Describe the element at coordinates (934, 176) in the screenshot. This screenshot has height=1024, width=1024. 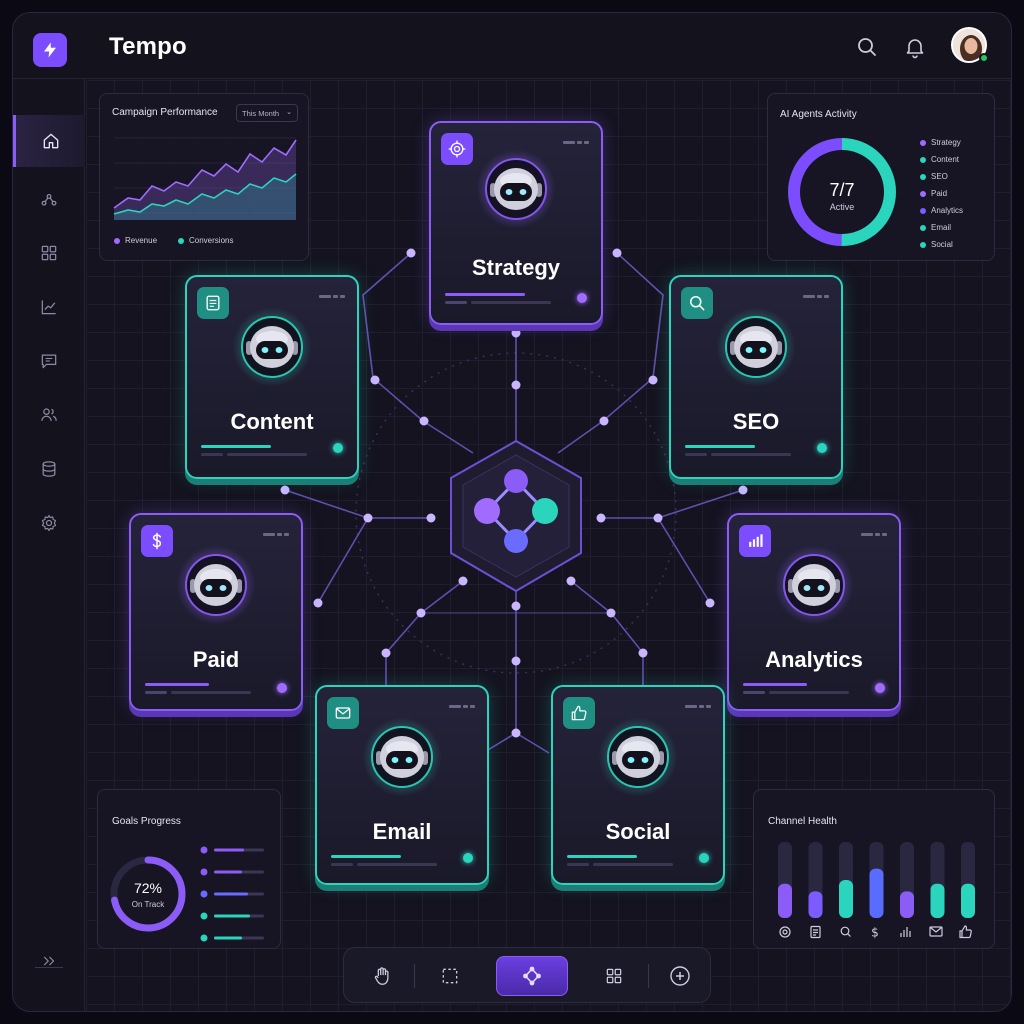
I see `legend-seo: SEO` at that location.